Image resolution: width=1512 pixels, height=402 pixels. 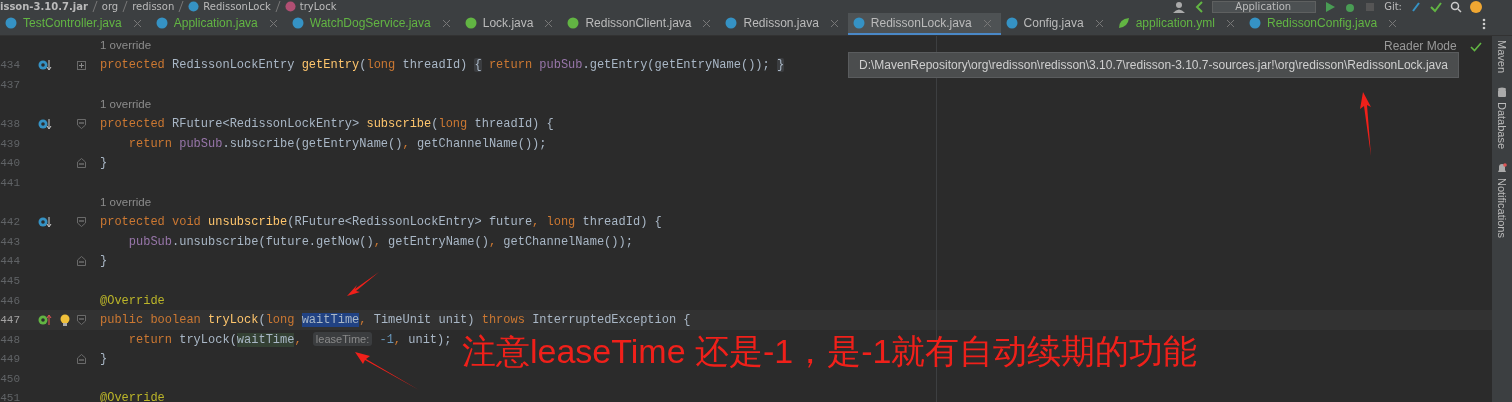 What do you see at coordinates (132, 300) in the screenshot?
I see `code-line: @Override` at bounding box center [132, 300].